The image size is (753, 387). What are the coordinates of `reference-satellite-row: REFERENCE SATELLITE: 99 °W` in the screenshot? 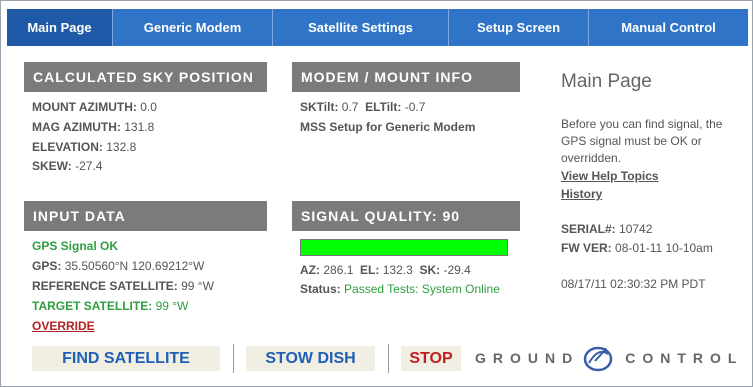 It's located at (123, 286).